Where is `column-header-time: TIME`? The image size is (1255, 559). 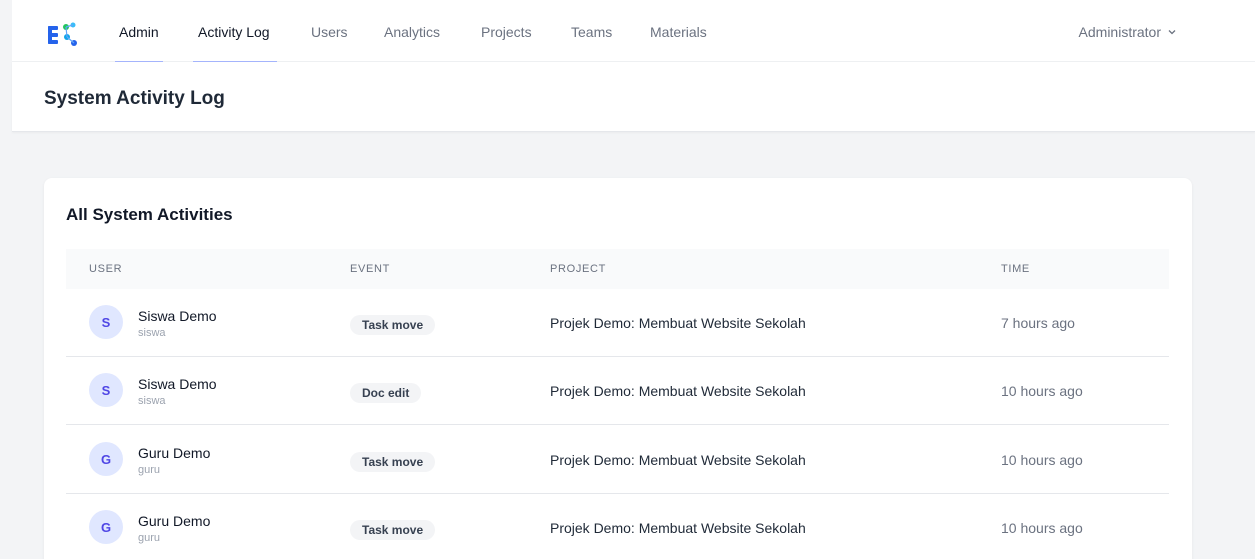 column-header-time: TIME is located at coordinates (1015, 269).